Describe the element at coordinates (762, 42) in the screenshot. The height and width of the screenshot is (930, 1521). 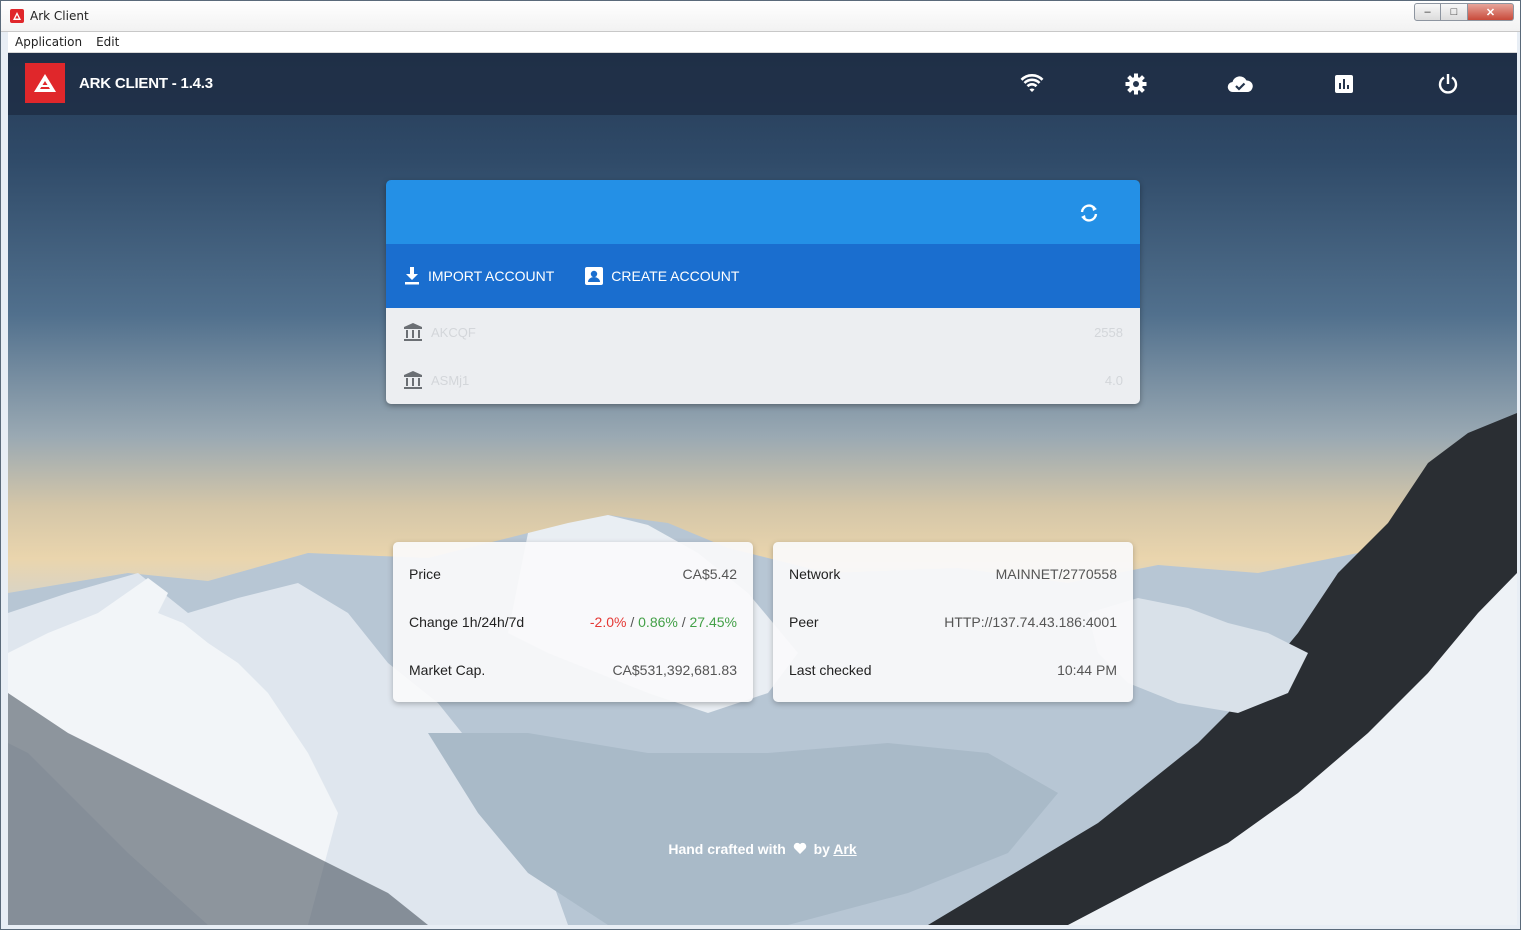
I see `menu-bar: Application Edit` at that location.